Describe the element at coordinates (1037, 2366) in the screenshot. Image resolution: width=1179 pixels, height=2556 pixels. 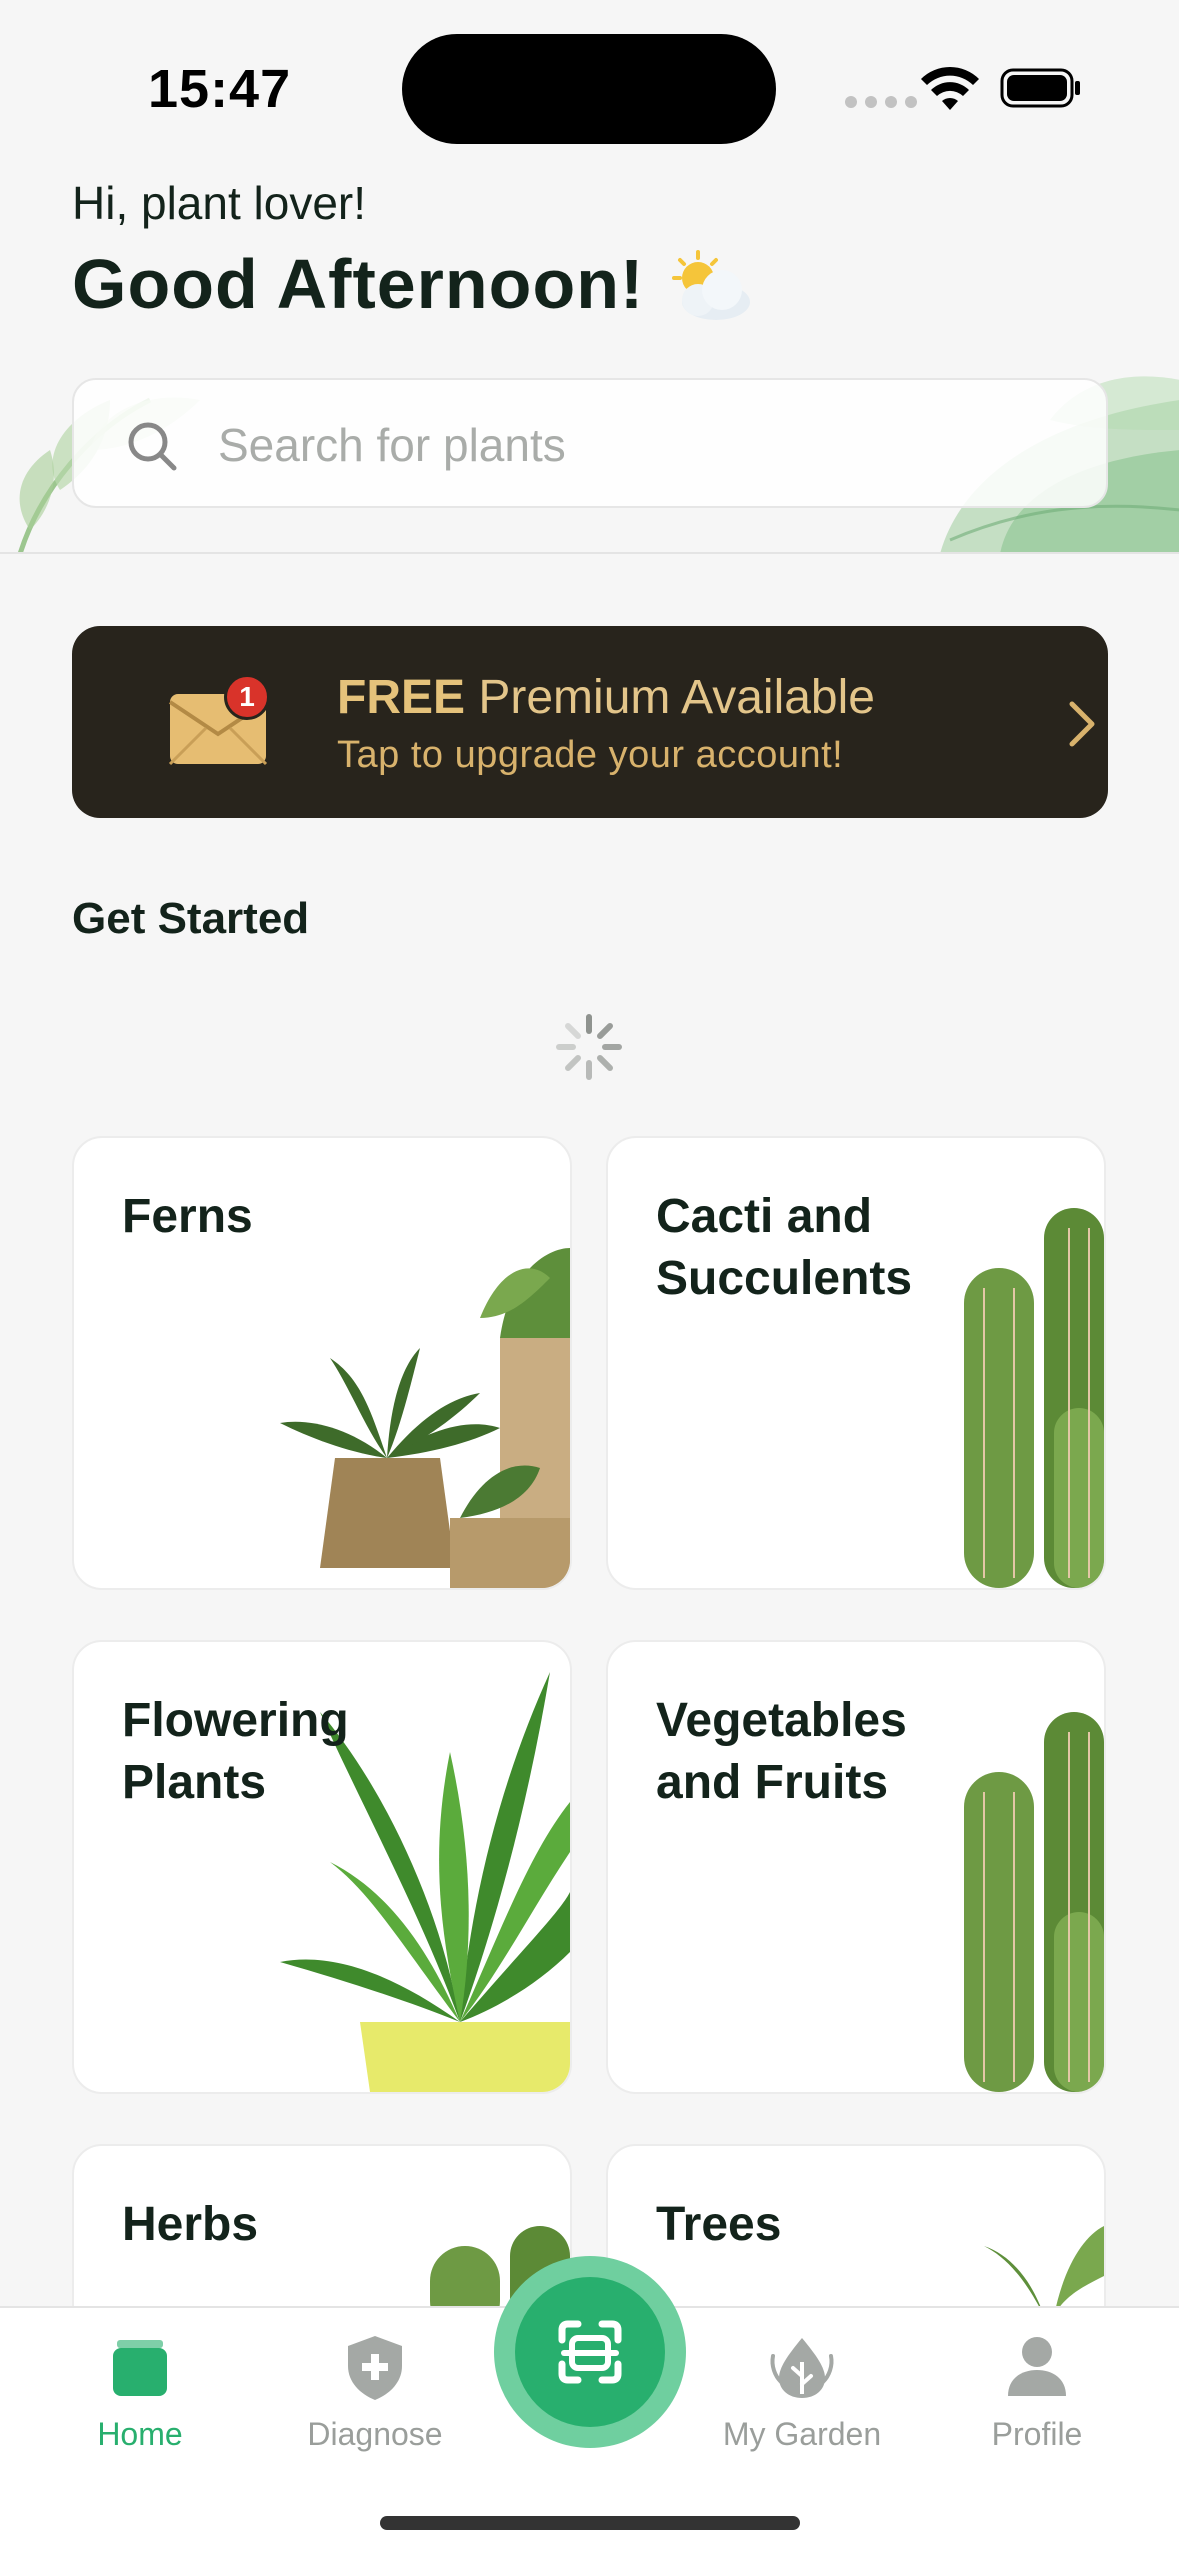
I see `person-icon` at that location.